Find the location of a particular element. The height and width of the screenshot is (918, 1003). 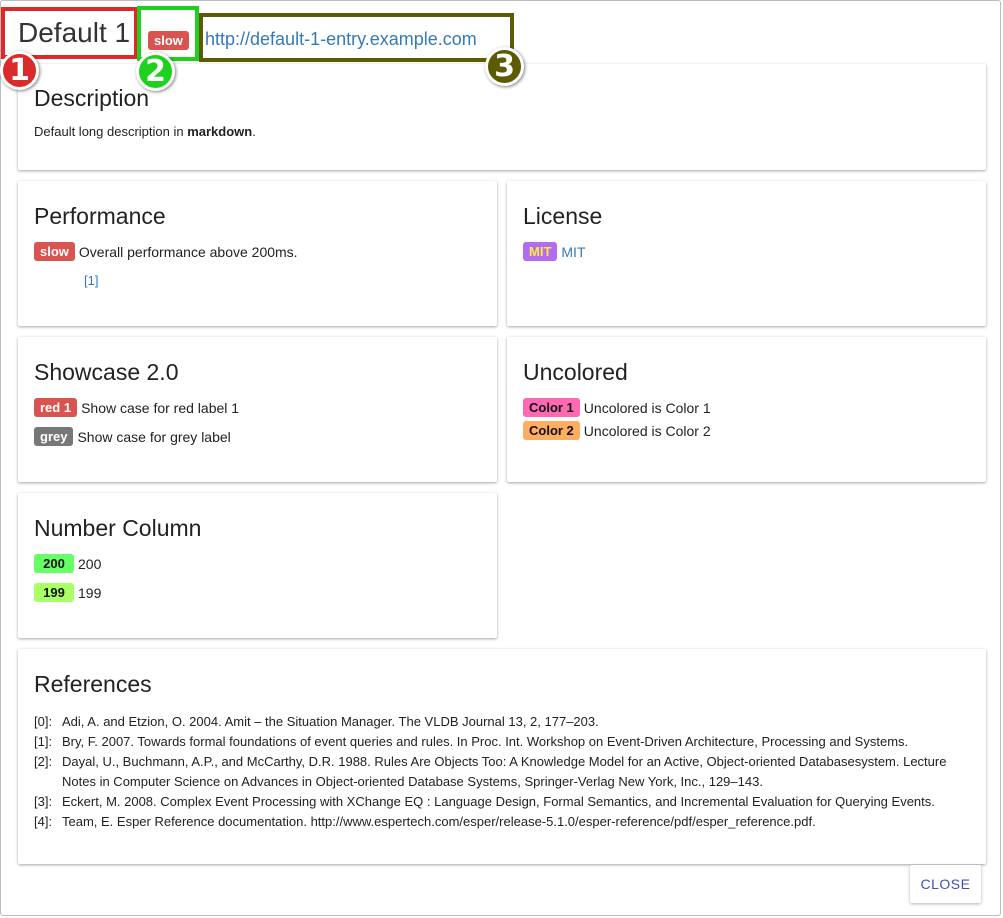

performance-slow-tag: slow is located at coordinates (54, 251).